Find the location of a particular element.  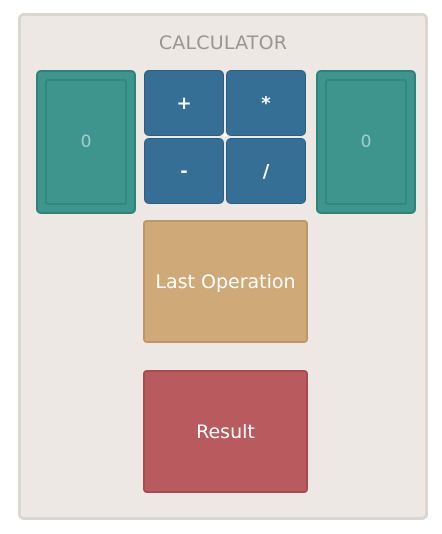

sparkle-icon: ✦ is located at coordinates (225, 135).